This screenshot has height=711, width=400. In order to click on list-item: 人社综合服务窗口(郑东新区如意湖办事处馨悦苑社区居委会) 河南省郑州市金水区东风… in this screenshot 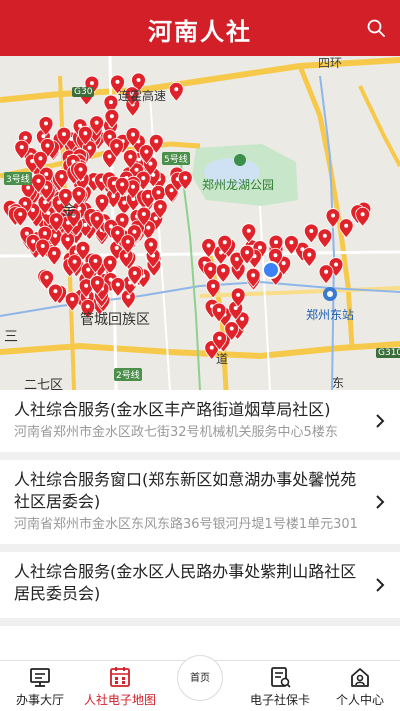, I will do `click(200, 506)`.